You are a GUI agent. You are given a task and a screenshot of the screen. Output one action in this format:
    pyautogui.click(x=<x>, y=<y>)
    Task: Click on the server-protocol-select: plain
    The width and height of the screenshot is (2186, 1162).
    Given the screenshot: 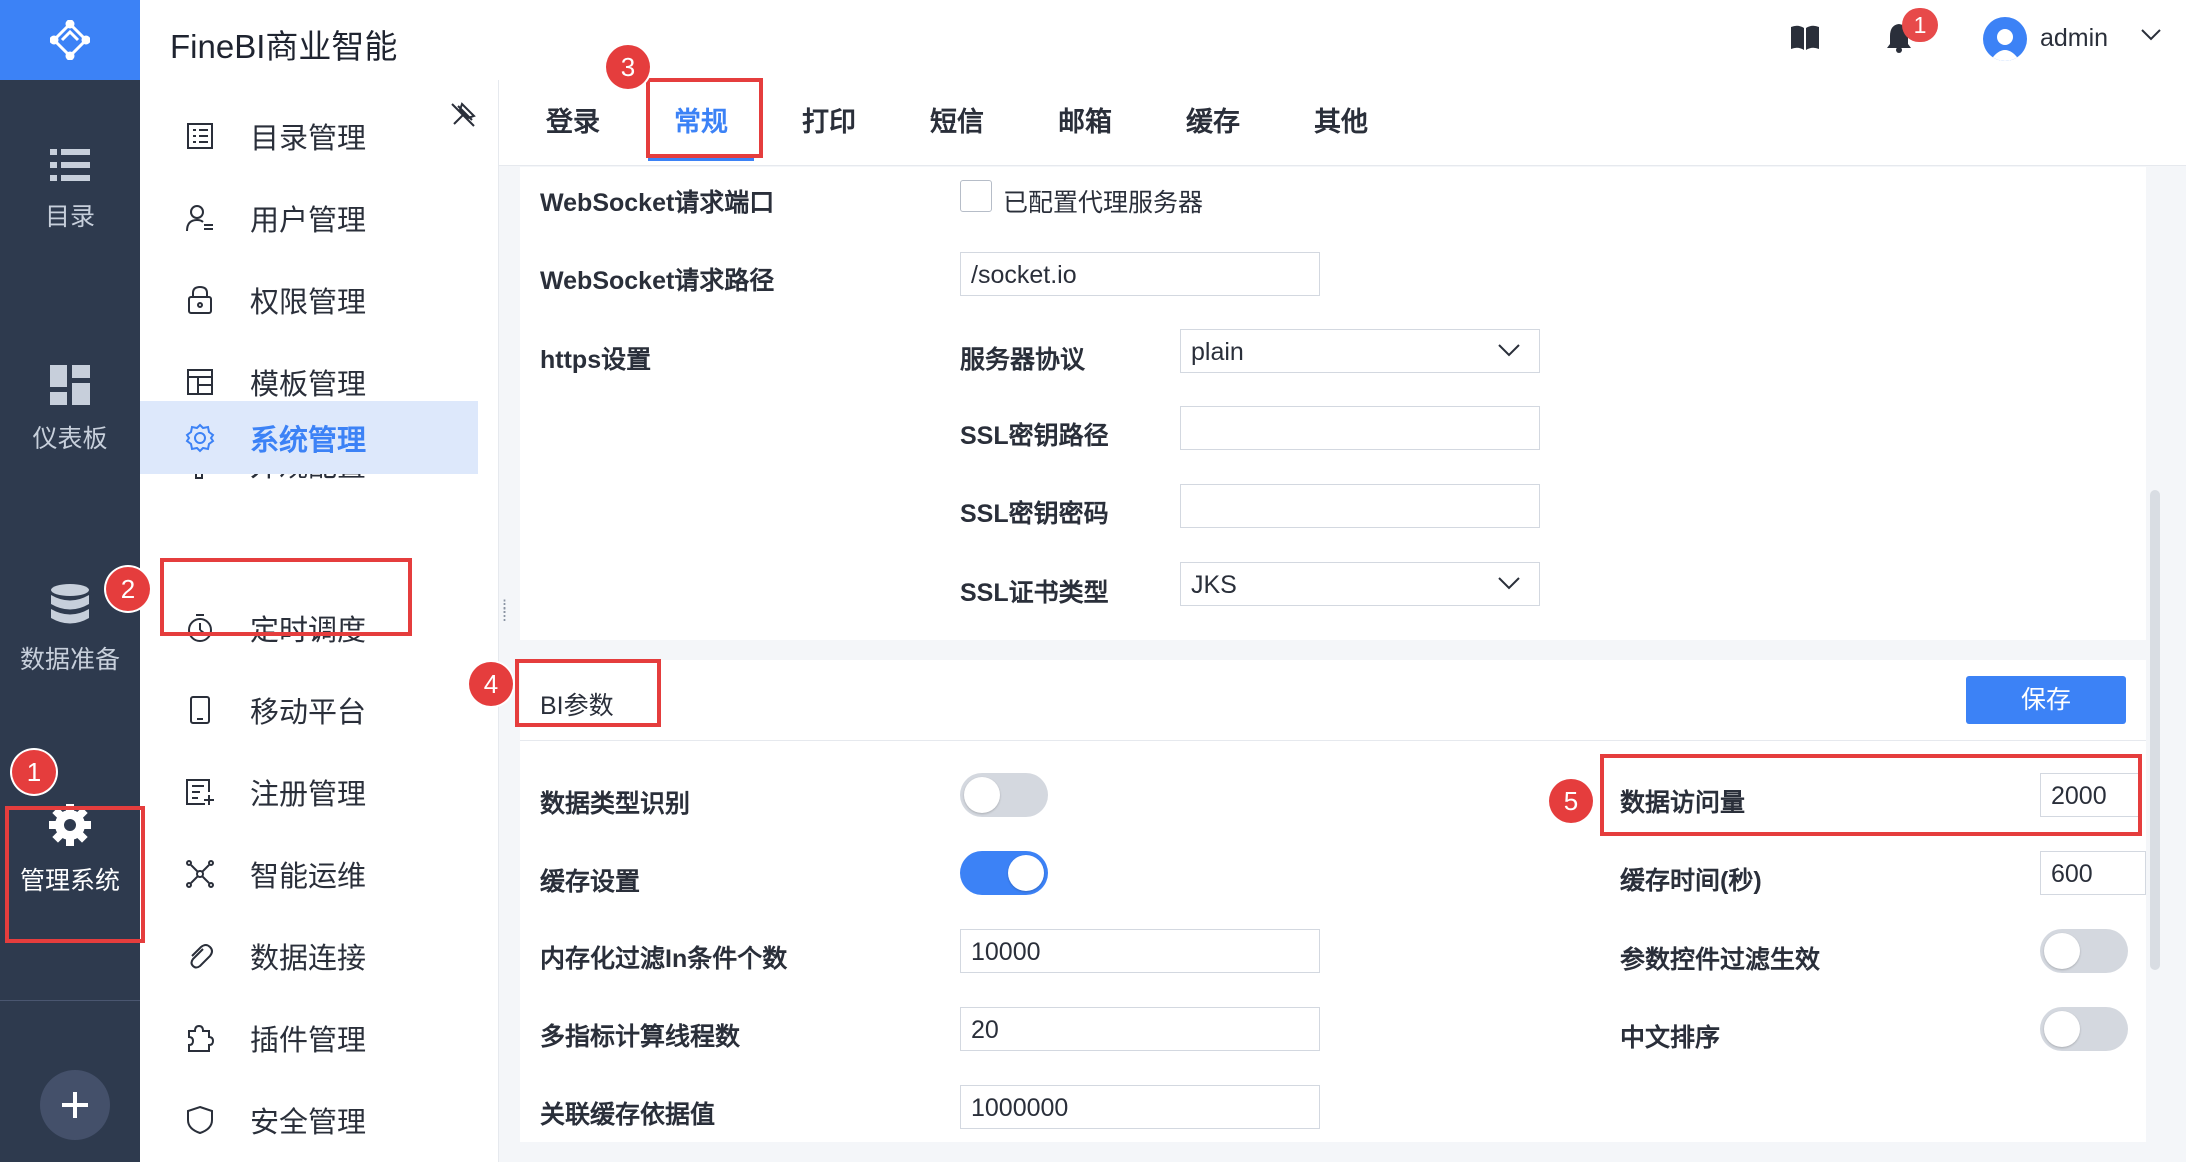 What is the action you would take?
    pyautogui.click(x=1360, y=351)
    